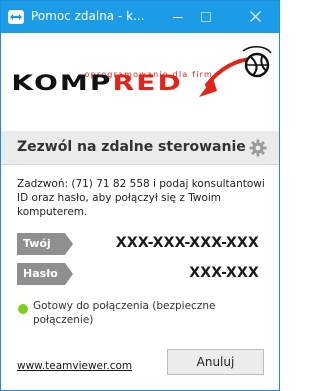  Describe the element at coordinates (74, 366) in the screenshot. I see `teamviewer-link: www.teamviewer.com` at that location.